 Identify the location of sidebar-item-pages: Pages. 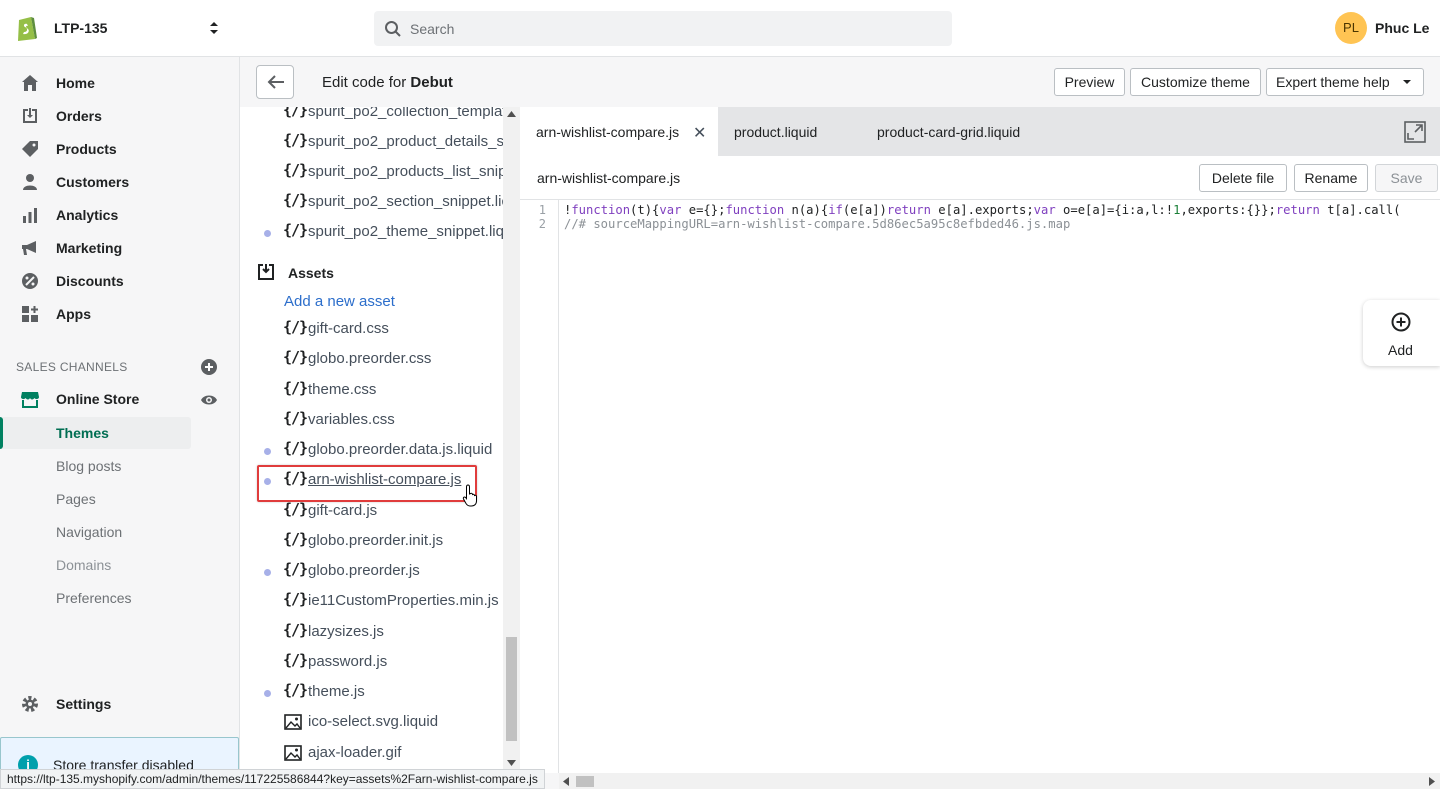
(95, 499).